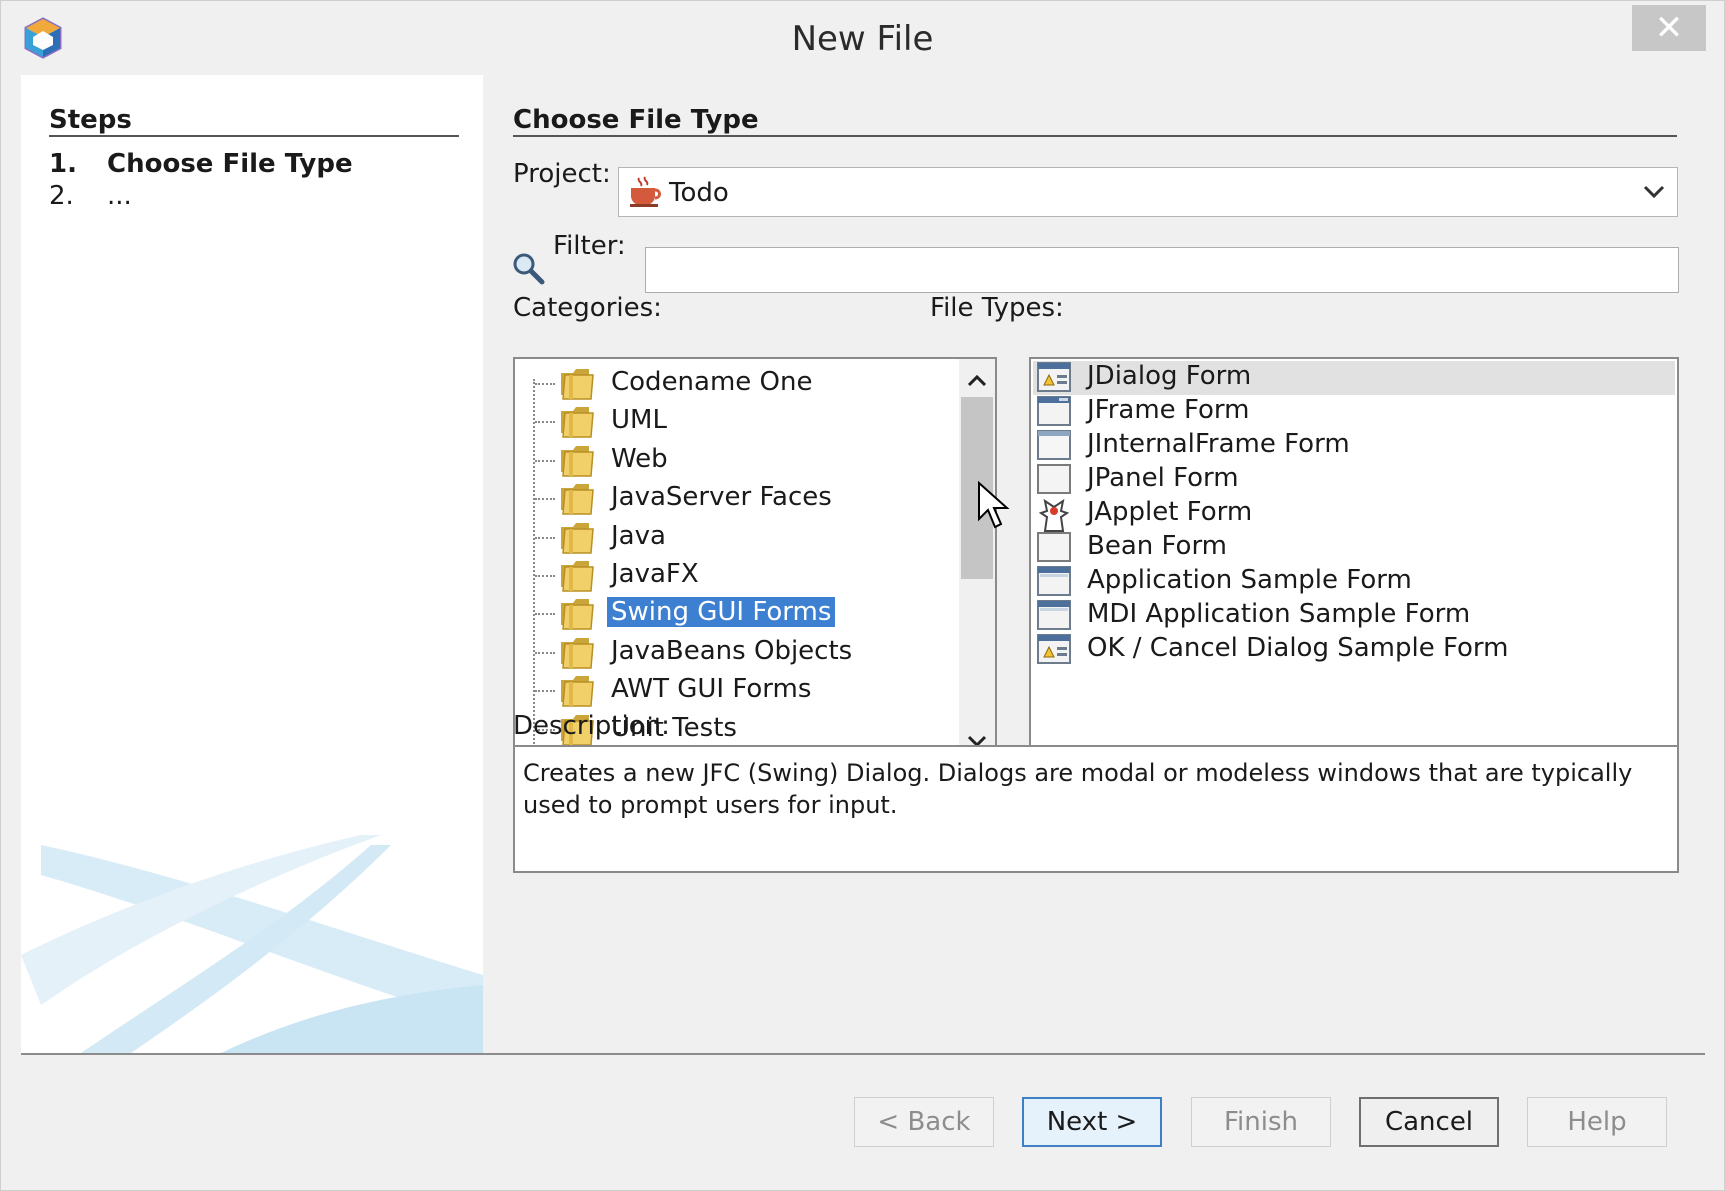  What do you see at coordinates (645, 191) in the screenshot?
I see `java-coffee-cup-icon` at bounding box center [645, 191].